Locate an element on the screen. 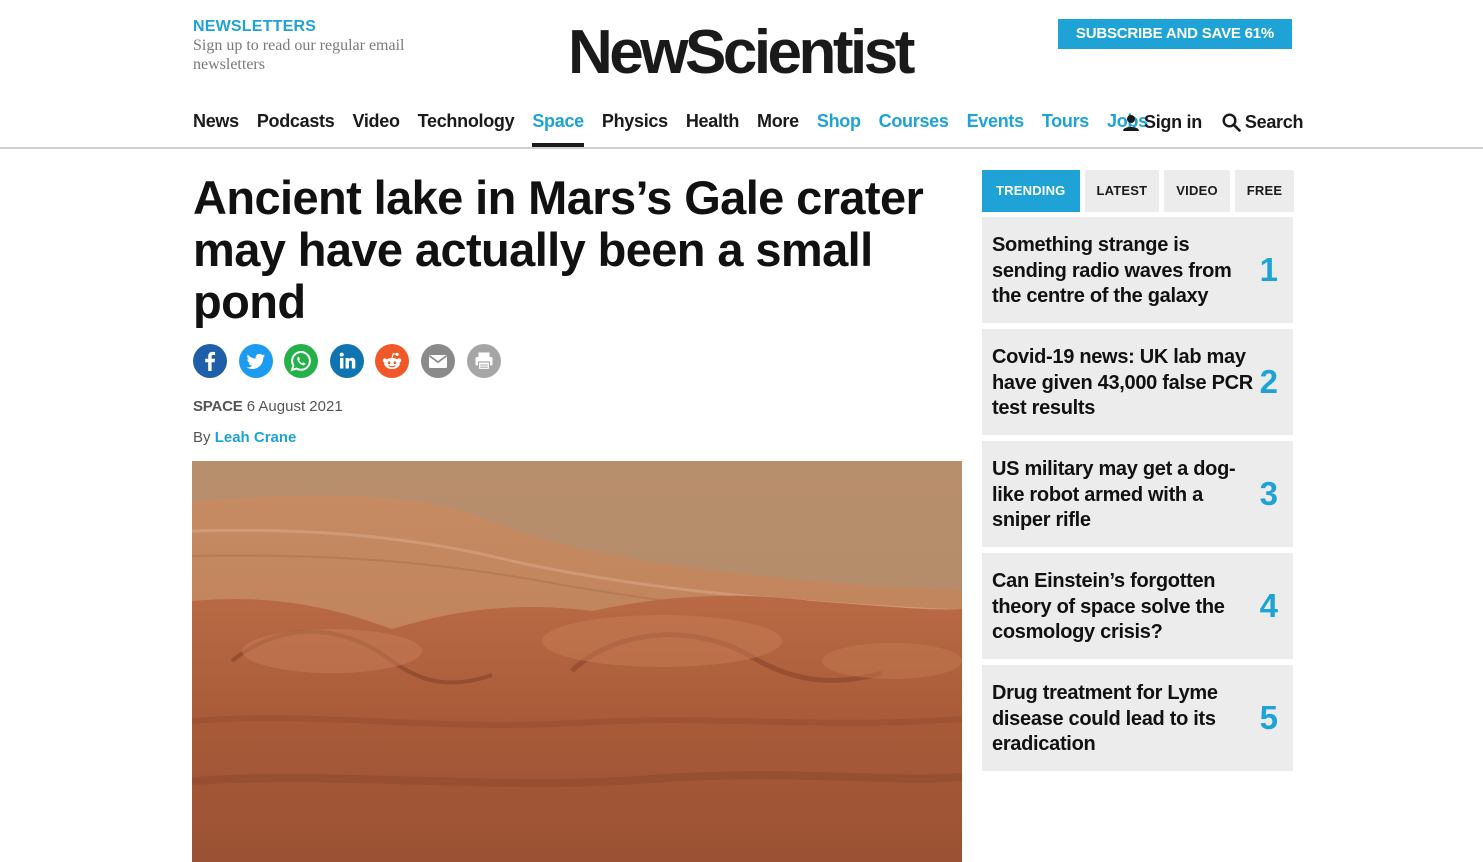 The height and width of the screenshot is (862, 1483). linkedin-icon is located at coordinates (347, 360).